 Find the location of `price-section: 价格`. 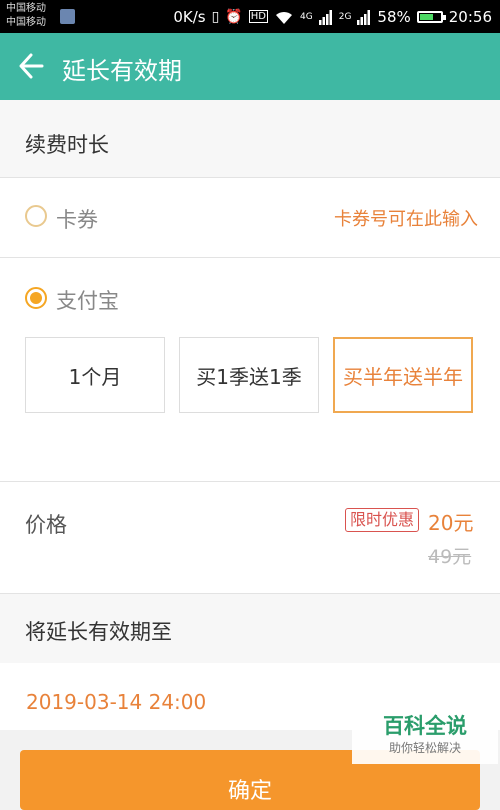

price-section: 价格 is located at coordinates (250, 537).